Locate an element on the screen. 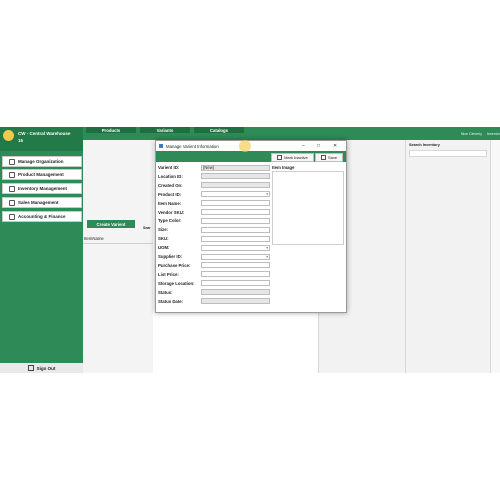 This screenshot has width=500, height=500. field-label: Vendor SKU: is located at coordinates (171, 212).